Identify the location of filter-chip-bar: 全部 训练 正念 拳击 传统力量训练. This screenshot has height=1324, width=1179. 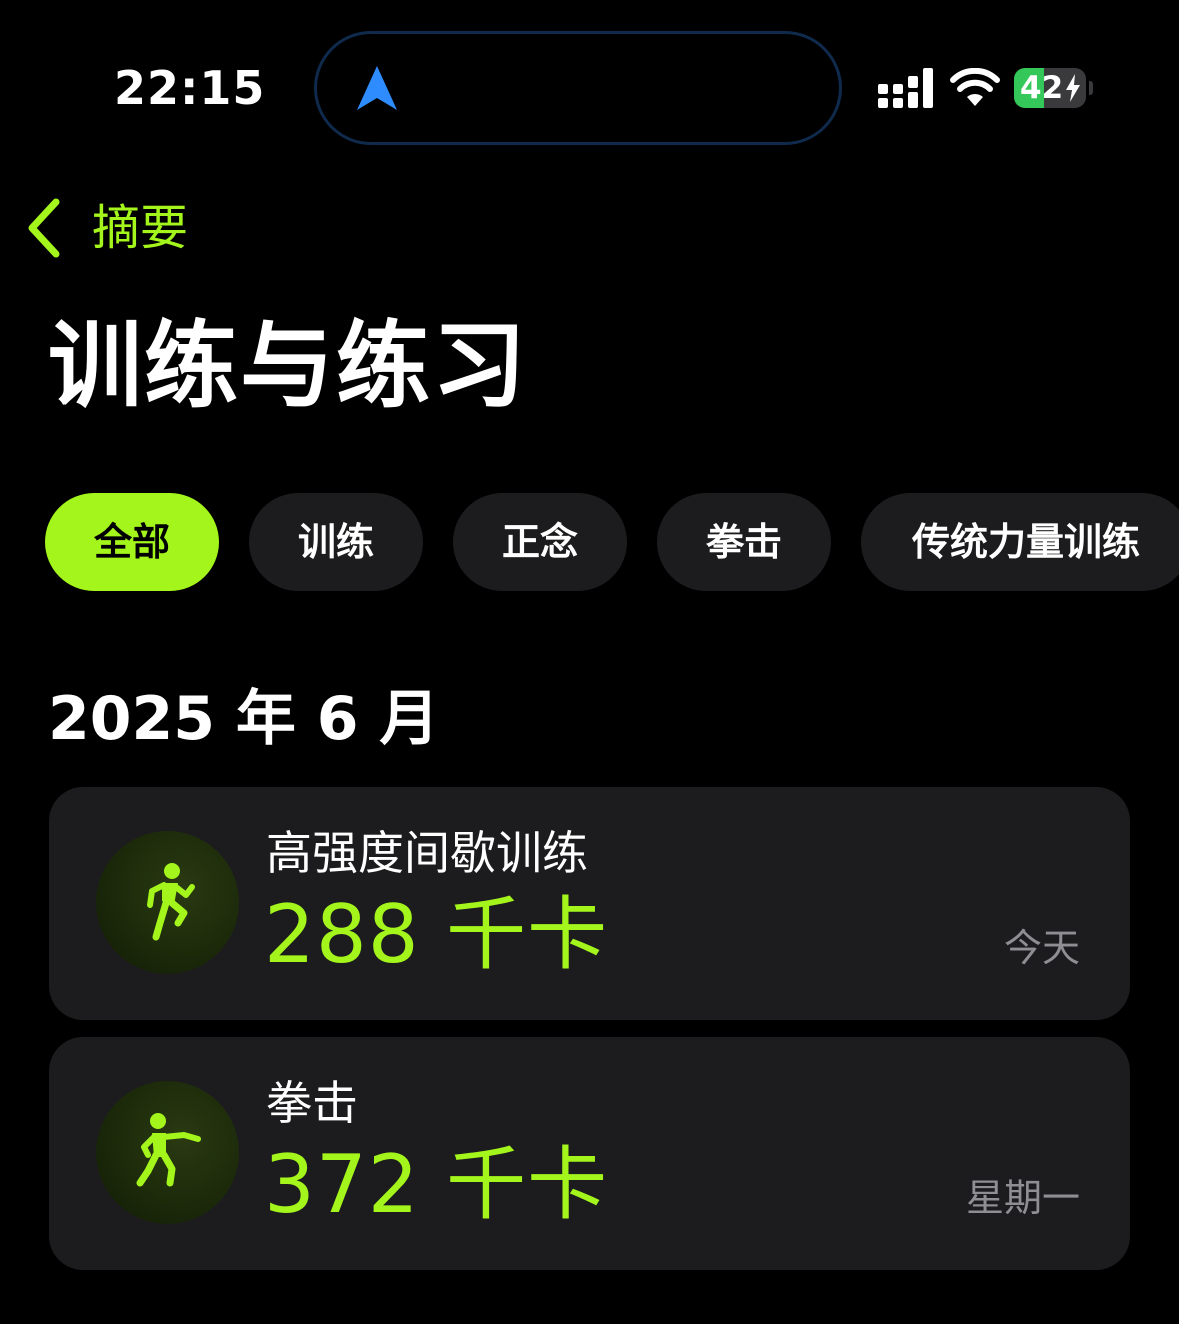
(612, 542).